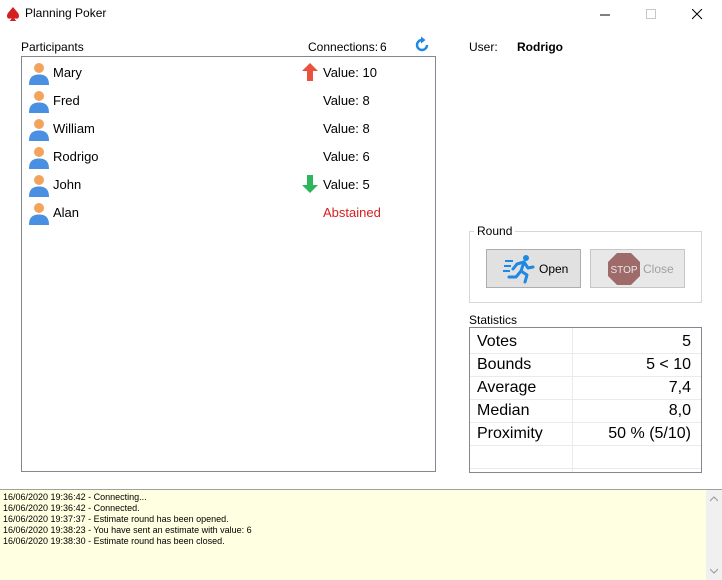  I want to click on spade-icon, so click(13, 14).